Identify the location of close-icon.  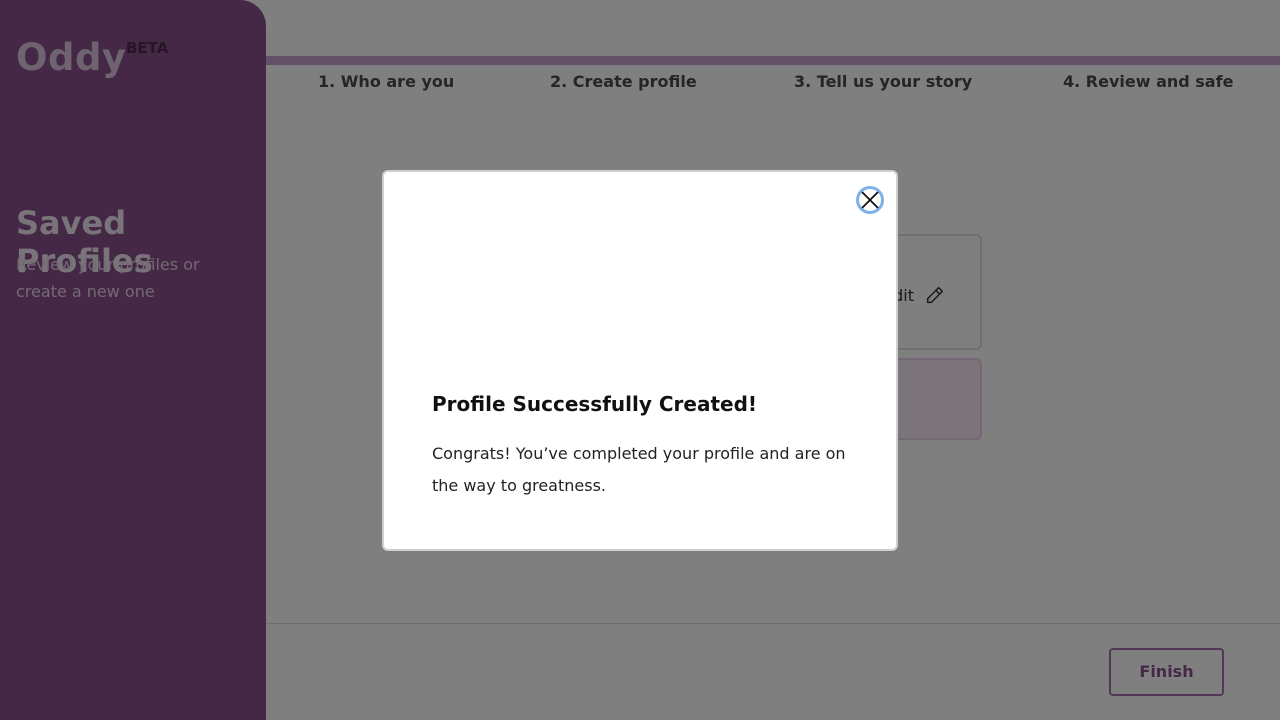
(870, 200).